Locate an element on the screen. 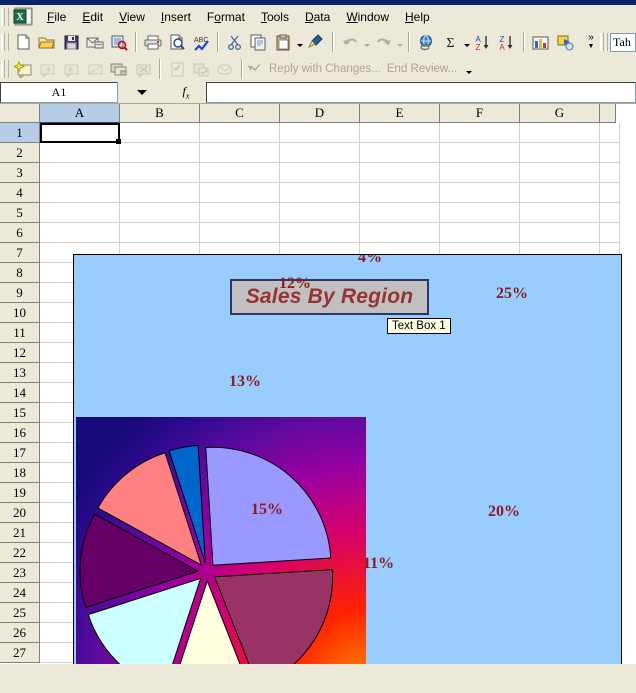  row-header-19: 19 is located at coordinates (20, 493).